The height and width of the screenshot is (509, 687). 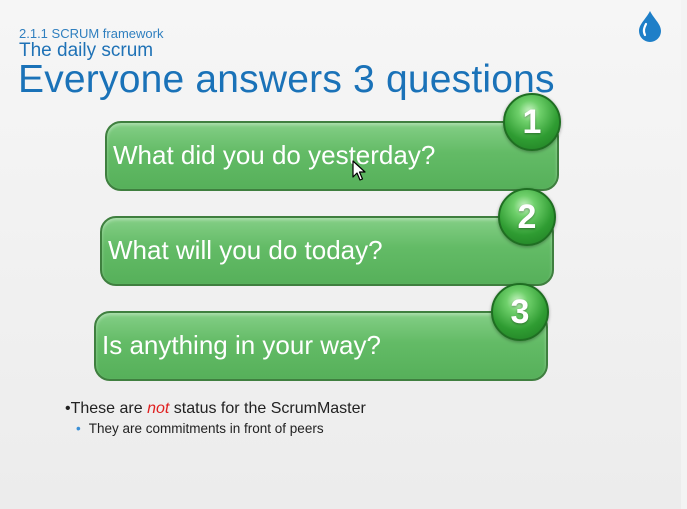 I want to click on question-box-1: What did you do yesterday?, so click(x=332, y=156).